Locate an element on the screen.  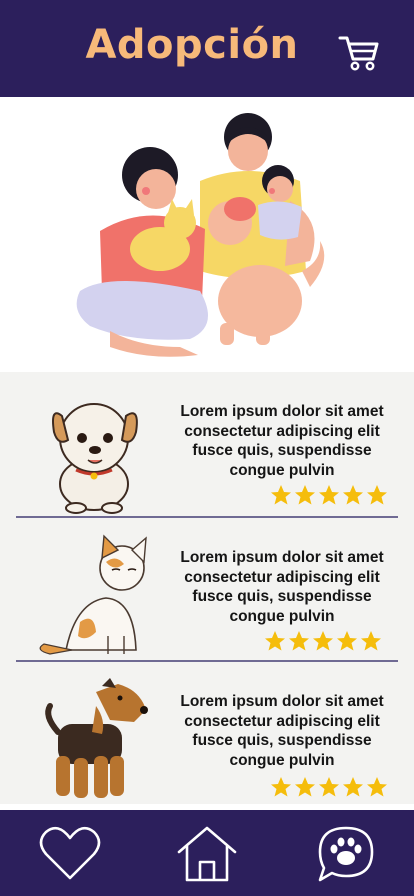
heart-icon is located at coordinates (70, 854).